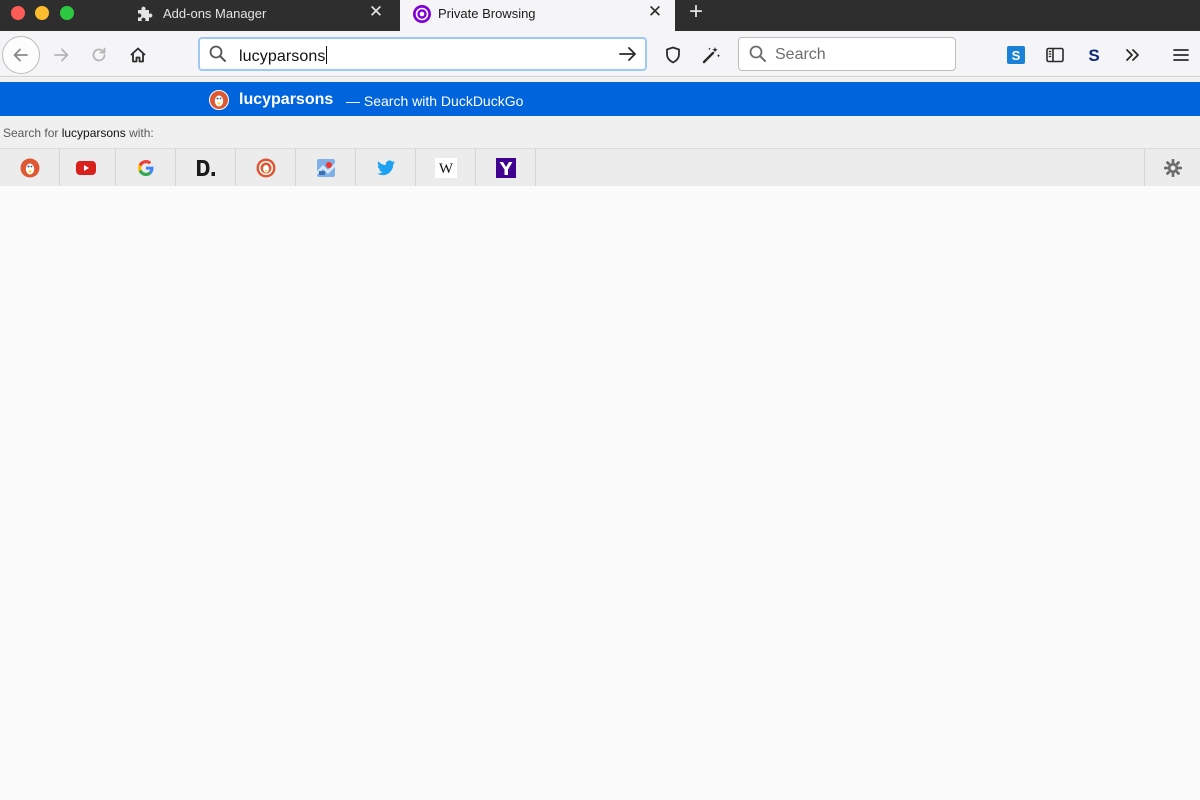 Image resolution: width=1200 pixels, height=800 pixels. What do you see at coordinates (696, 12) in the screenshot?
I see `new-tab-plus-icon: +` at bounding box center [696, 12].